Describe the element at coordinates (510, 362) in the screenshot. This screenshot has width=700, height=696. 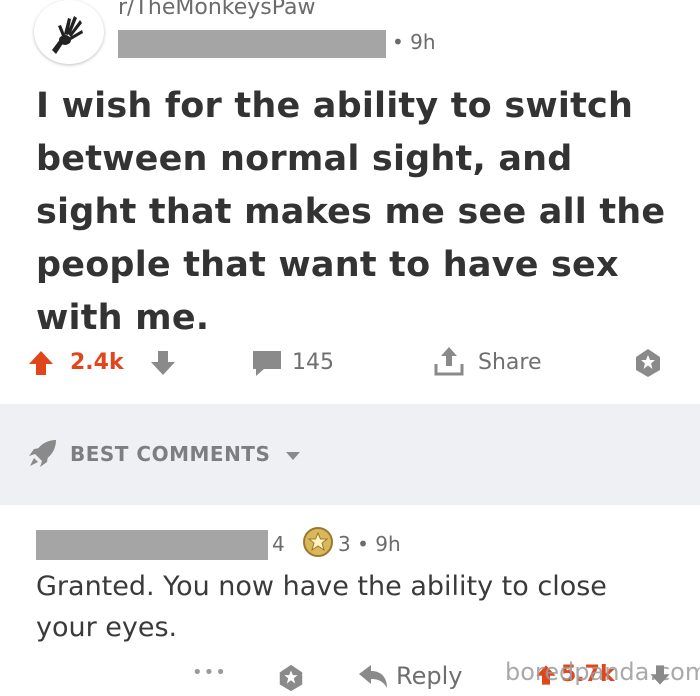
I see `share-label: Share` at that location.